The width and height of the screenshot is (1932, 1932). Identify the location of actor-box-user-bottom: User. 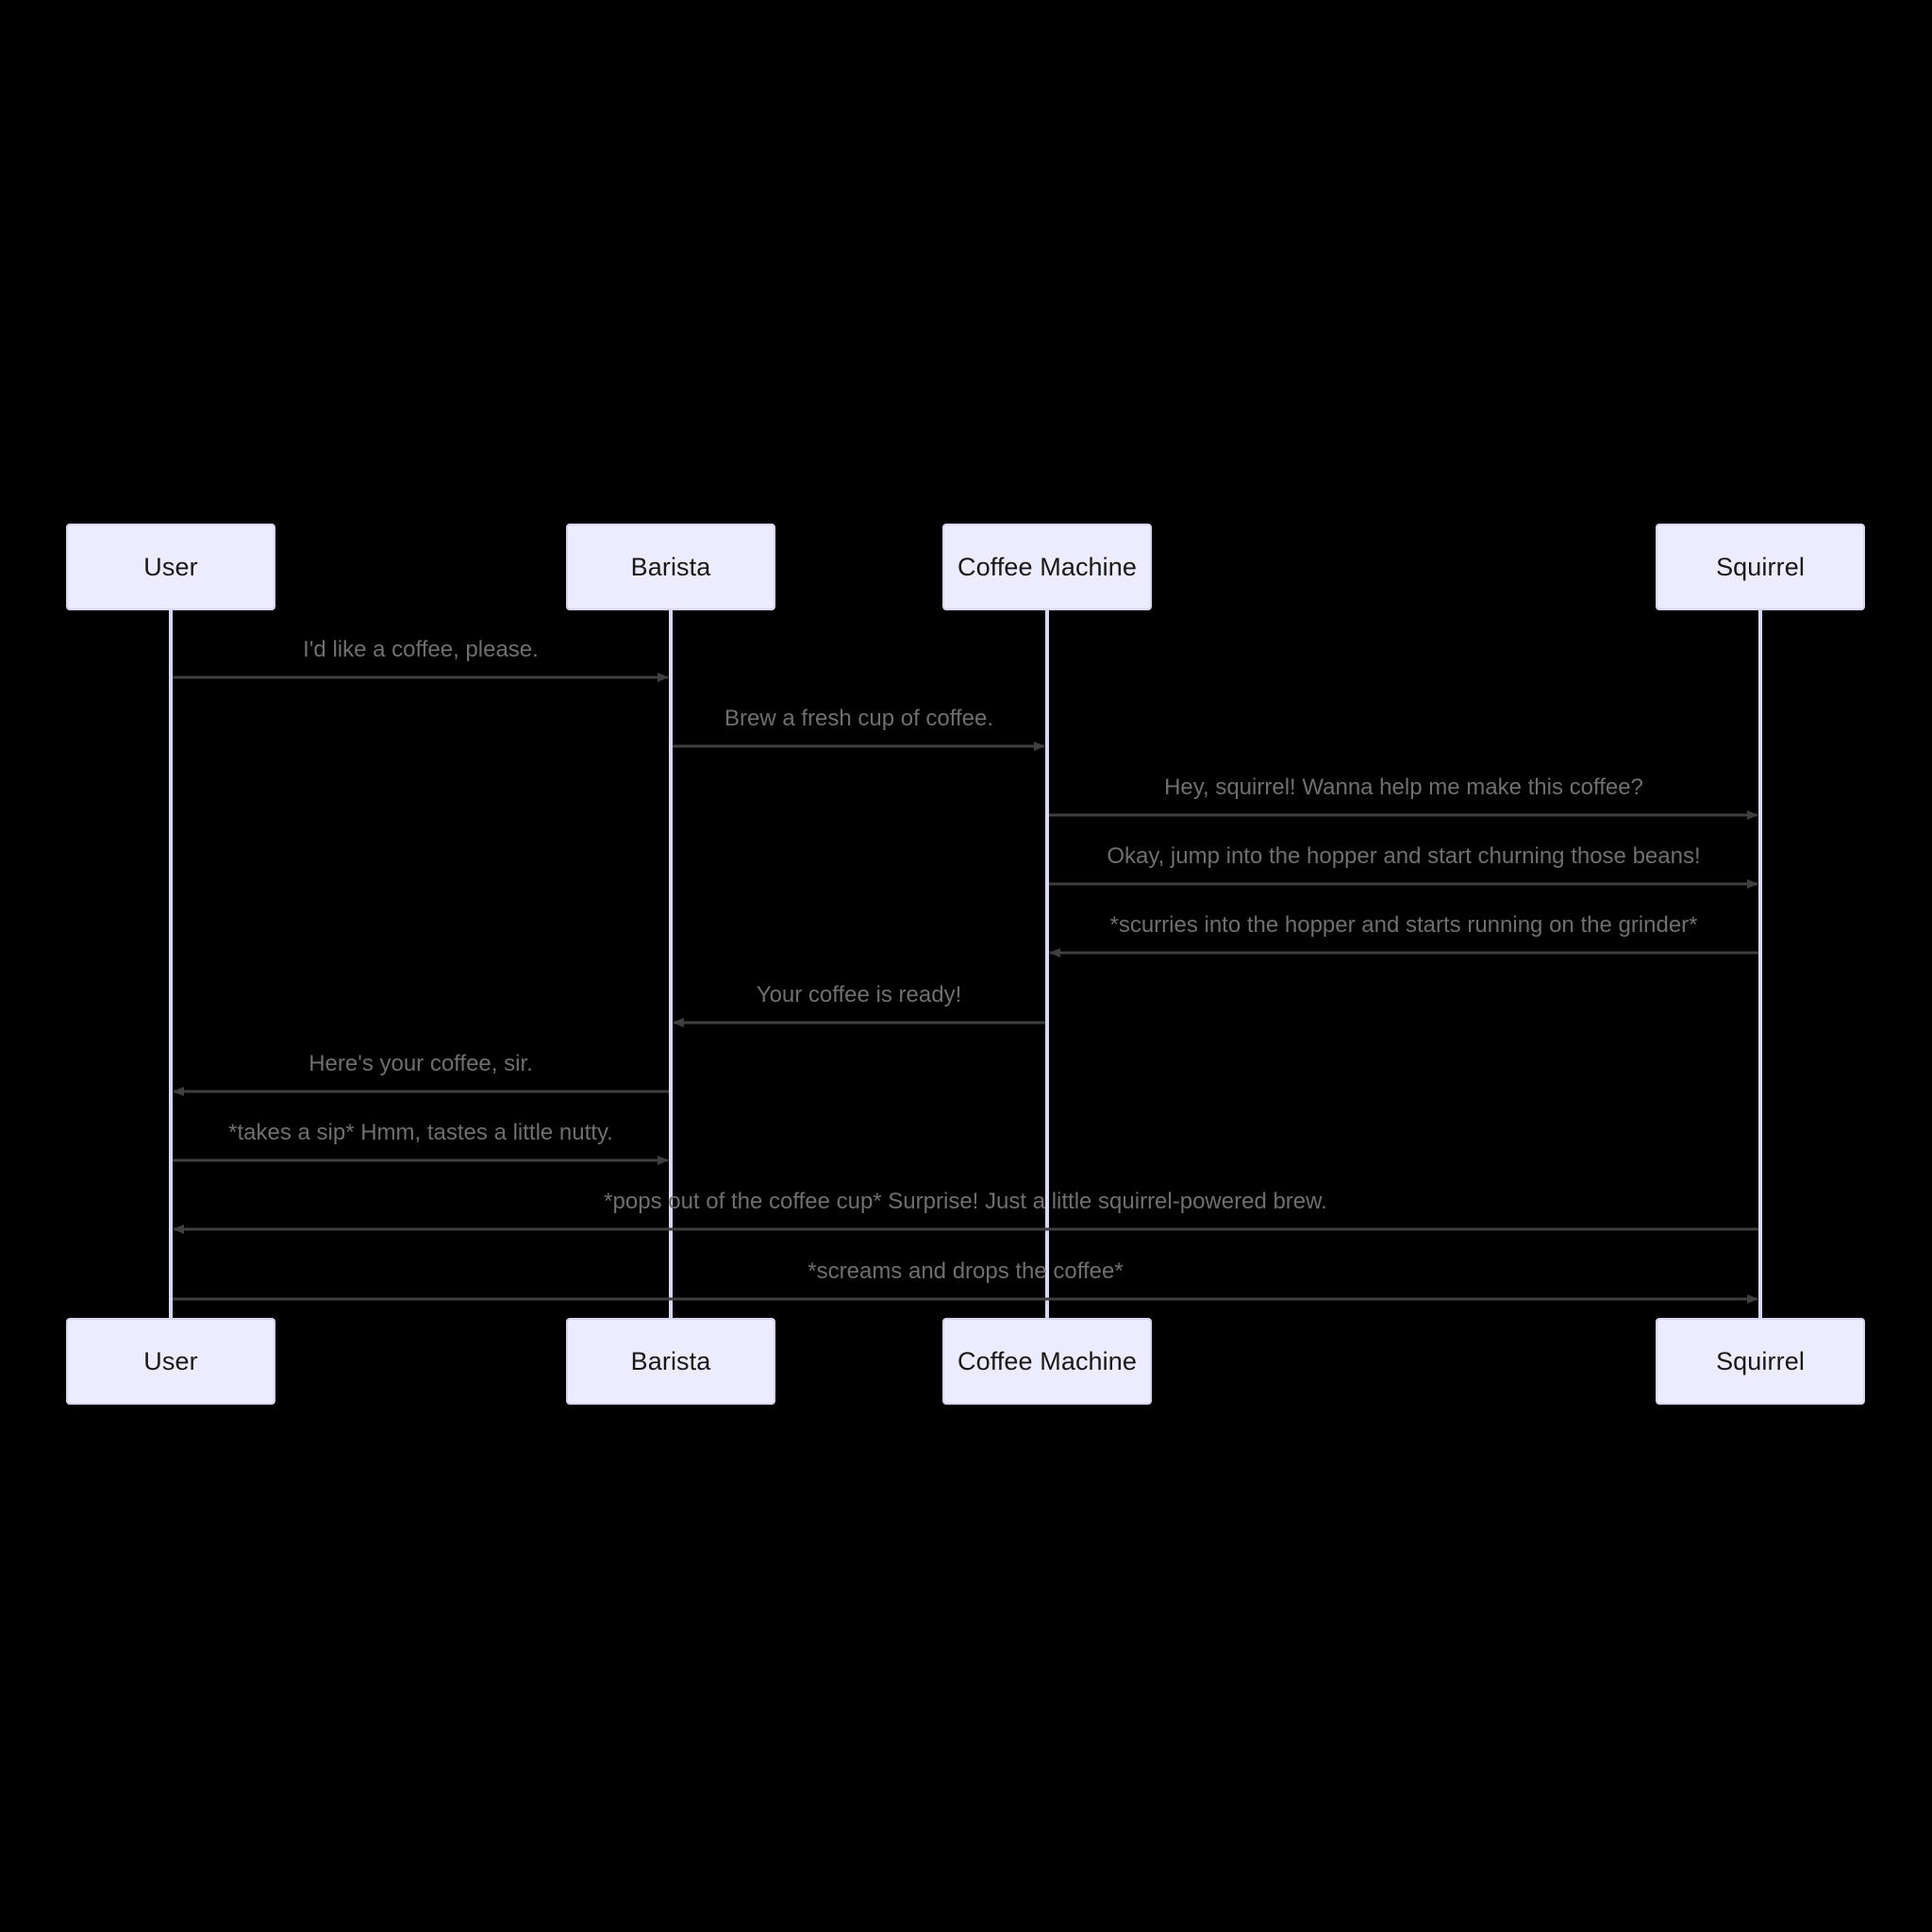
(171, 1361).